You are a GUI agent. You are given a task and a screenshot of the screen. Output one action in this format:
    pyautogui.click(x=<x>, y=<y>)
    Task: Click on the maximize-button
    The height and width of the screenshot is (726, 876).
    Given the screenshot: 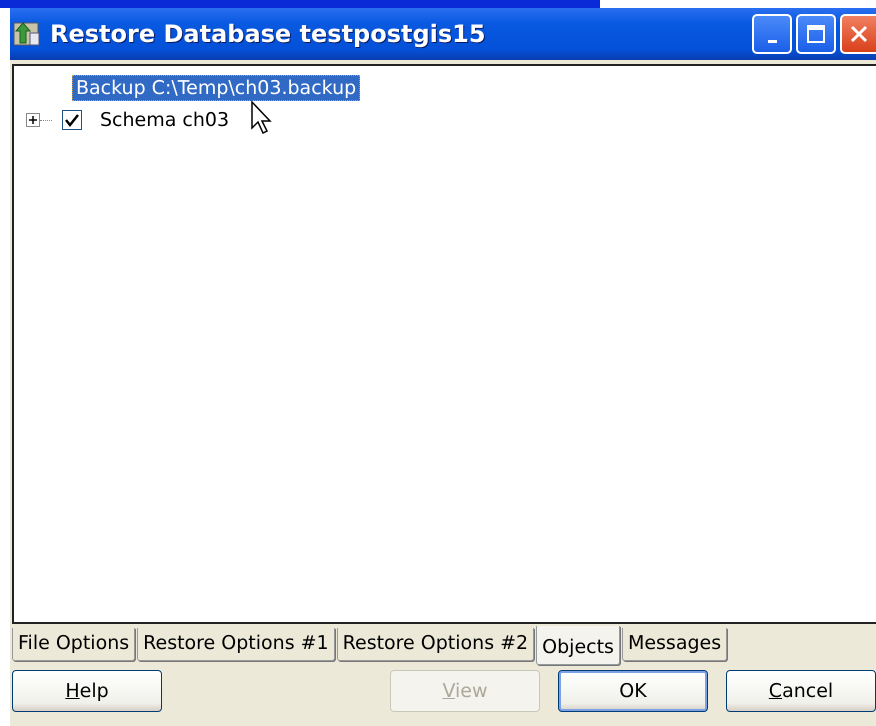 What is the action you would take?
    pyautogui.click(x=816, y=34)
    